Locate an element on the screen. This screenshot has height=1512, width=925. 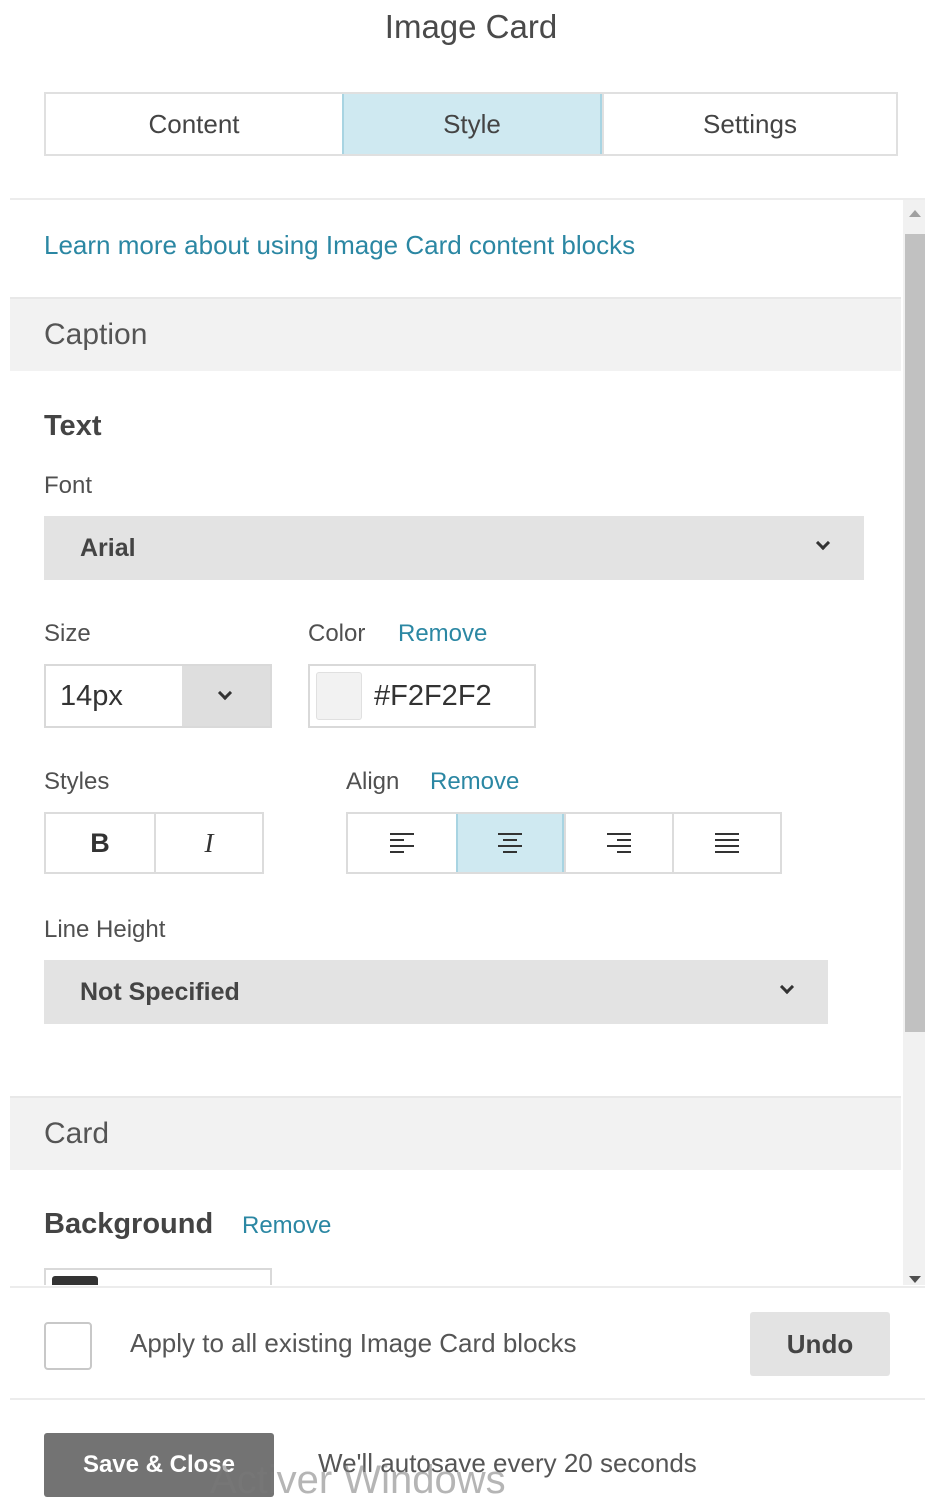
card-section-header: Card is located at coordinates (455, 1133).